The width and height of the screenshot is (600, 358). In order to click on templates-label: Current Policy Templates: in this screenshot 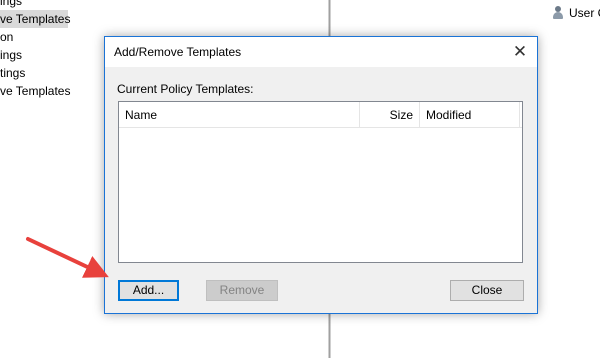, I will do `click(185, 89)`.